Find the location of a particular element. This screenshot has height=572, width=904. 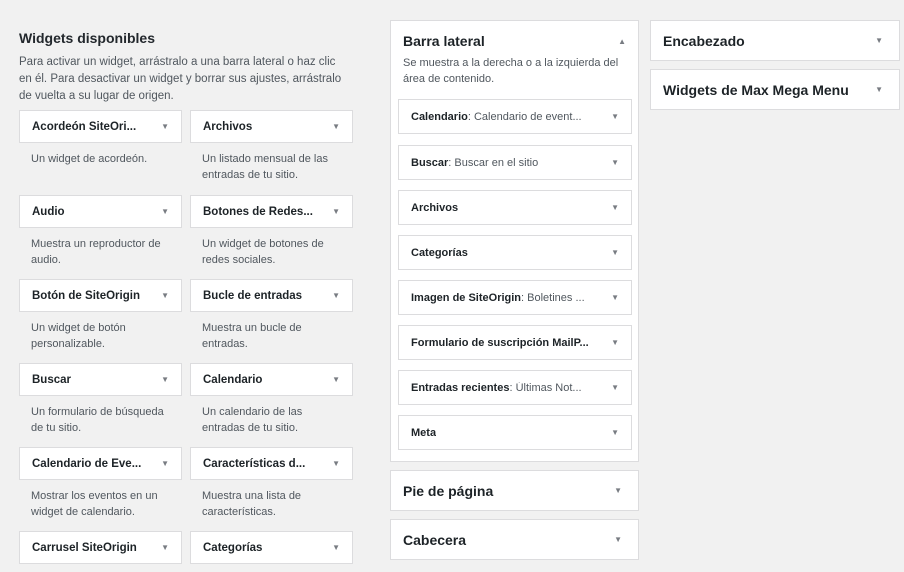

available-widget: Carrusel SiteOrigin ▼ is located at coordinates (100, 551).